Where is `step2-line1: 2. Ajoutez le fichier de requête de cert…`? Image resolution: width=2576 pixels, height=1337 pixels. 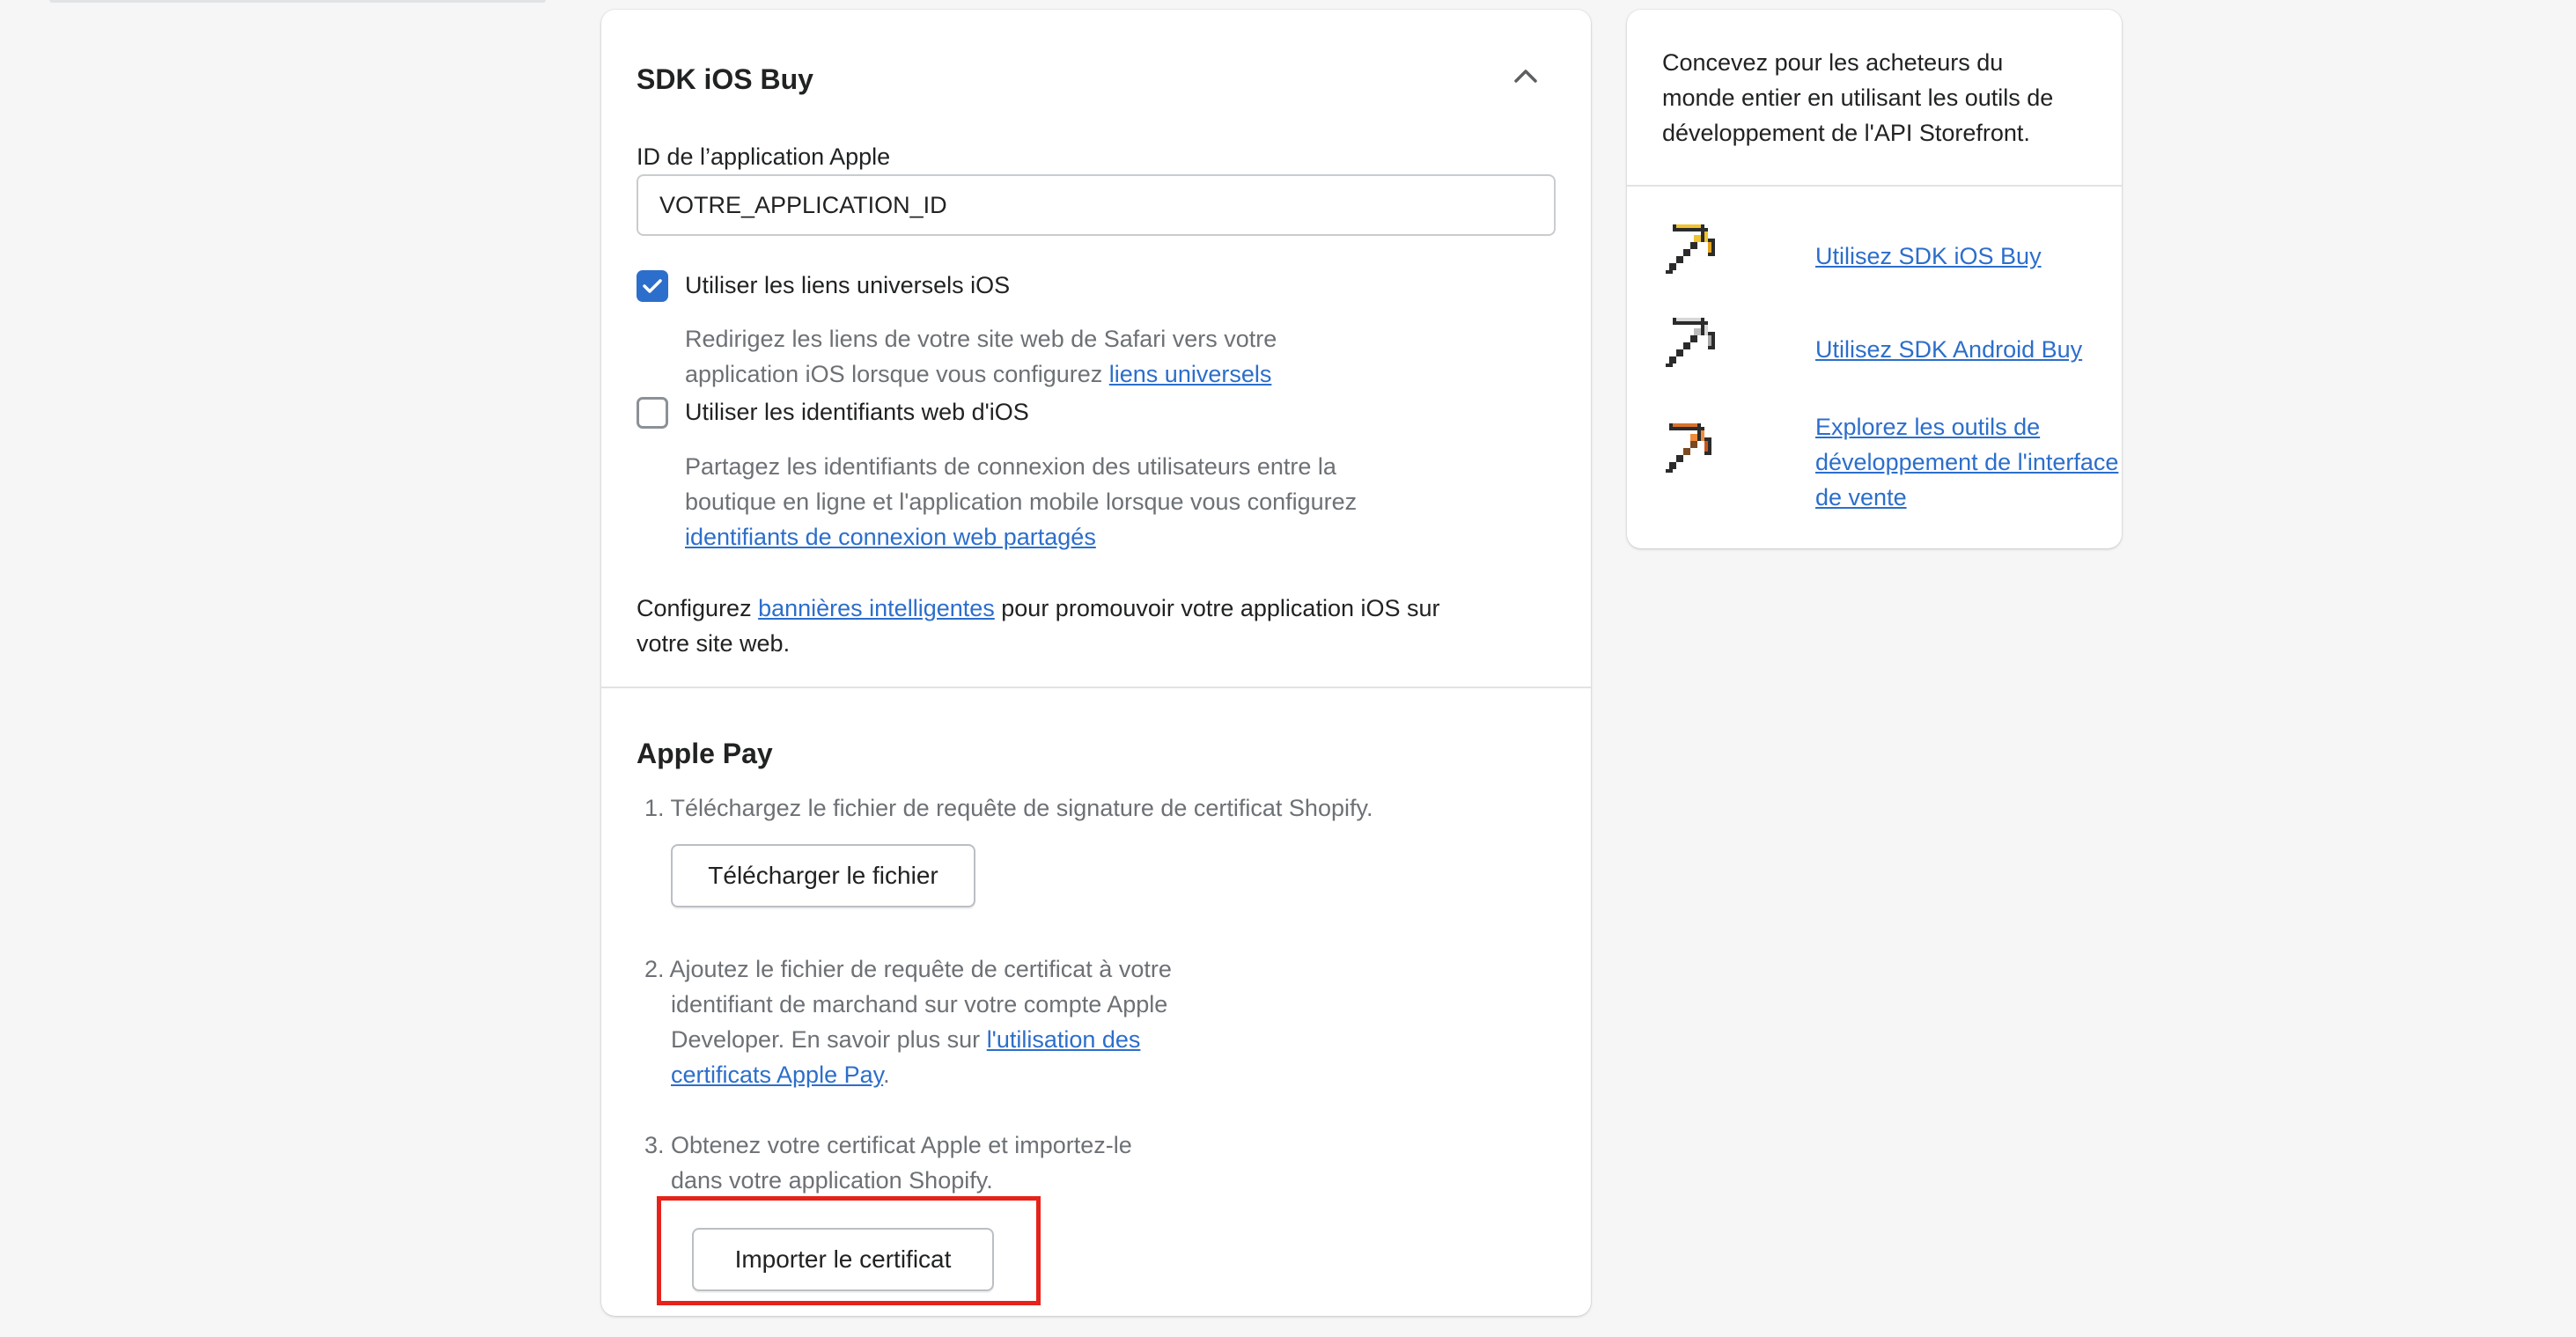 step2-line1: 2. Ajoutez le fichier de requête de cert… is located at coordinates (908, 969).